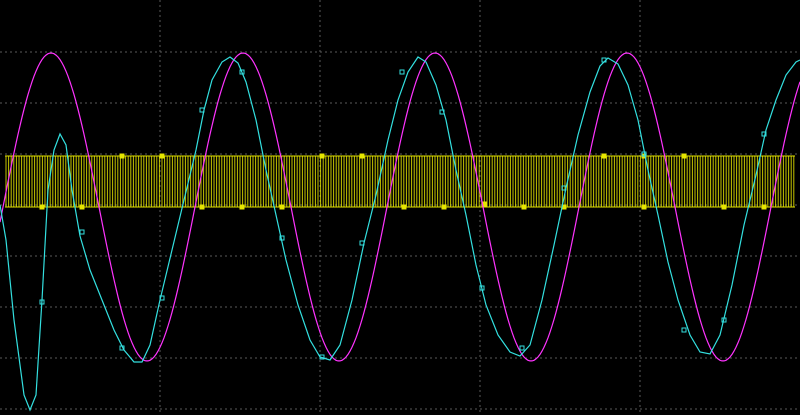  I want to click on yellow-pulse-trace, so click(400, 181).